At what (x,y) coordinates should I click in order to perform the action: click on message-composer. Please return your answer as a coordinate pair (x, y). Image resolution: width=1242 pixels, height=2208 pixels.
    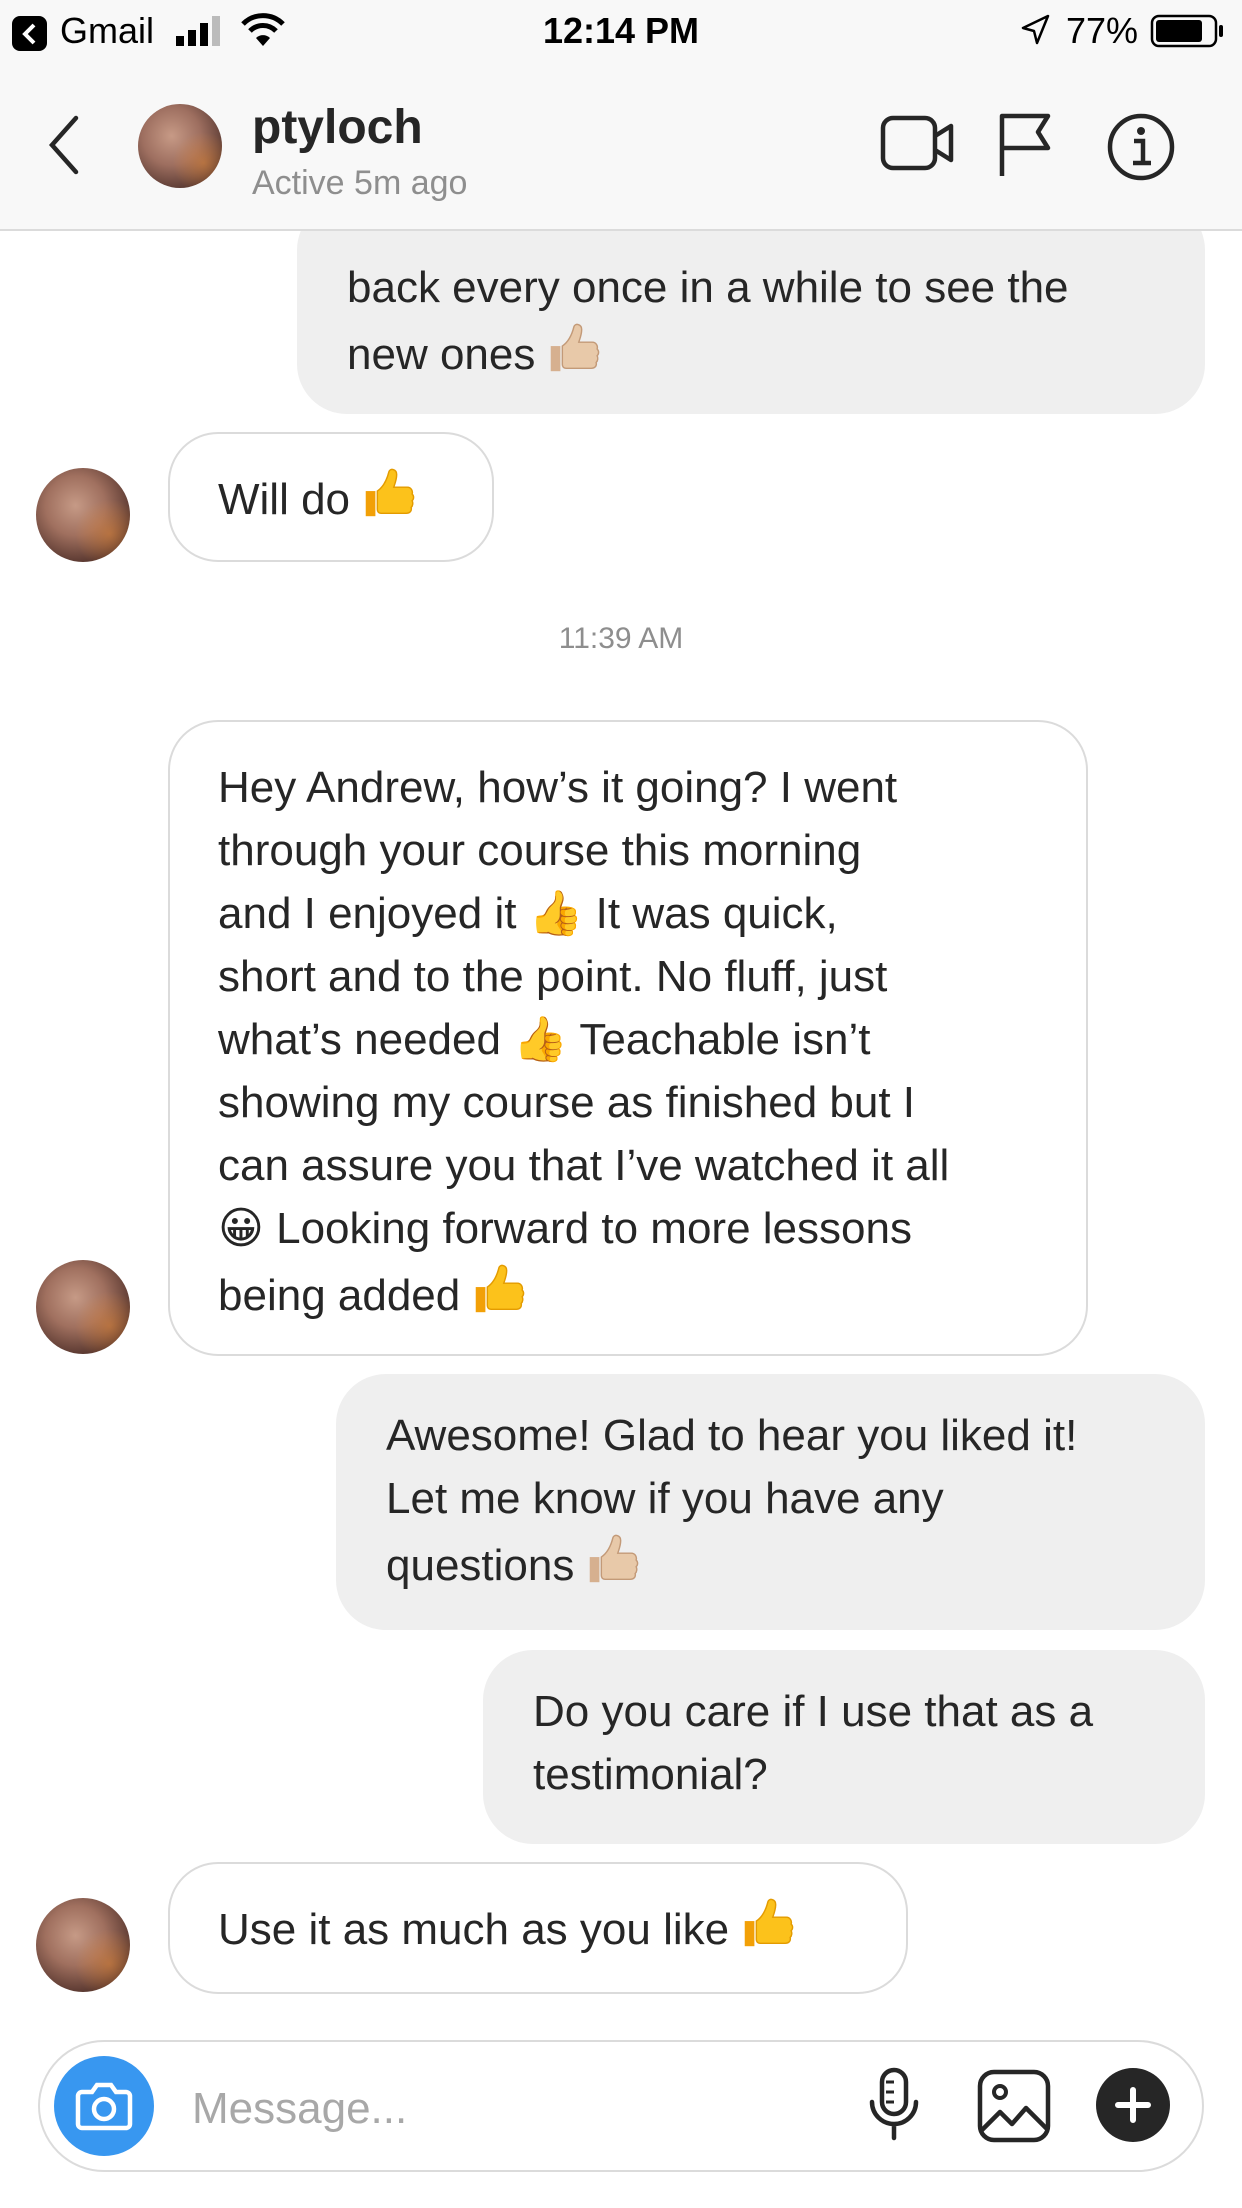
    Looking at the image, I should click on (621, 2106).